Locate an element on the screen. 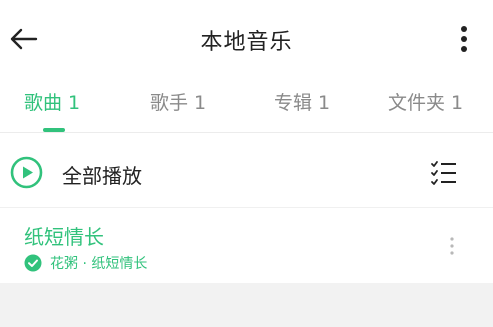 This screenshot has width=493, height=327. page-title: 本地音乐 is located at coordinates (246, 42).